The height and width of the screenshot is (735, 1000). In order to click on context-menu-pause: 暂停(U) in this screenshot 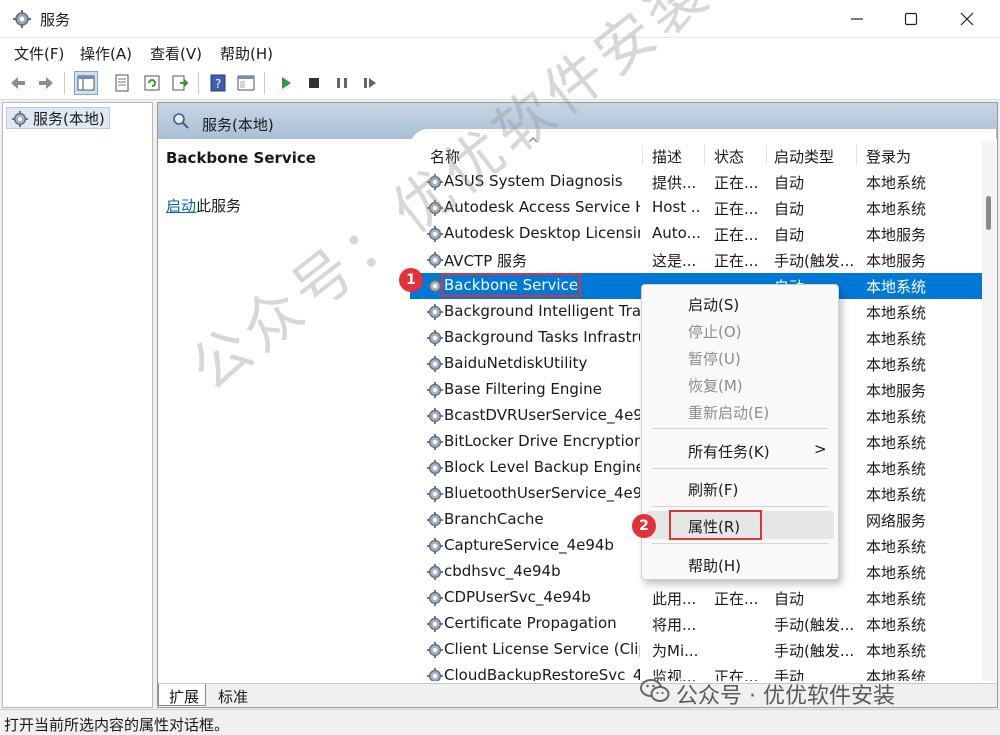, I will do `click(740, 357)`.